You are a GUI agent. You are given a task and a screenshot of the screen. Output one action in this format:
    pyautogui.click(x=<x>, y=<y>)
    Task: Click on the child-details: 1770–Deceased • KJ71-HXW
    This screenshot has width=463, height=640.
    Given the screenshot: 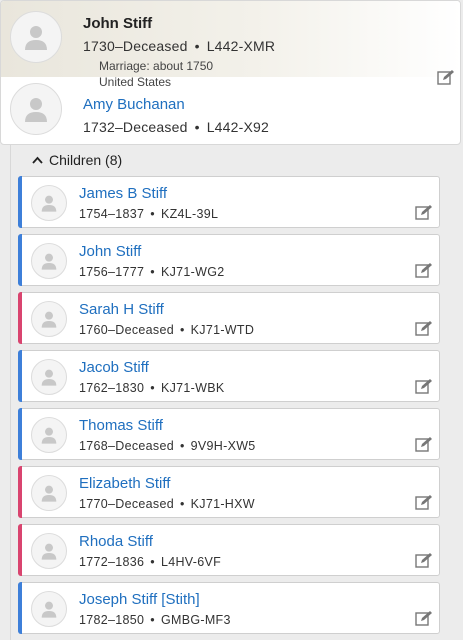 What is the action you would take?
    pyautogui.click(x=167, y=504)
    